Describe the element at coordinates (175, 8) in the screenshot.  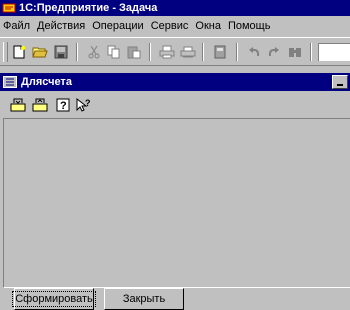
I see `app-title-bar: 1С:Предприятие - Задача` at that location.